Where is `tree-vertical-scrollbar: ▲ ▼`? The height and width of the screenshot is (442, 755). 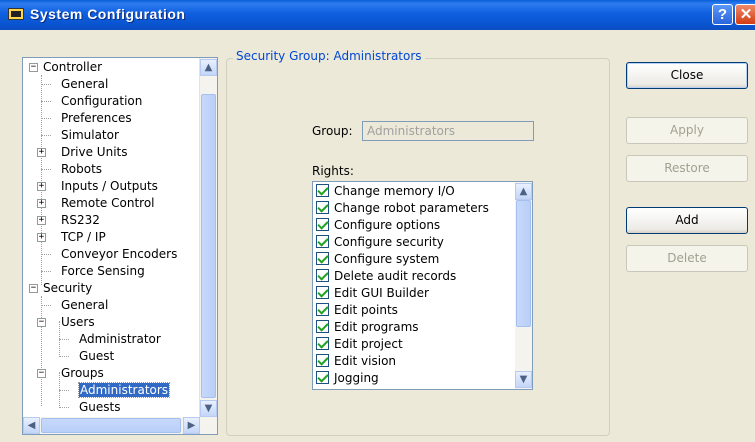 tree-vertical-scrollbar: ▲ ▼ is located at coordinates (208, 238).